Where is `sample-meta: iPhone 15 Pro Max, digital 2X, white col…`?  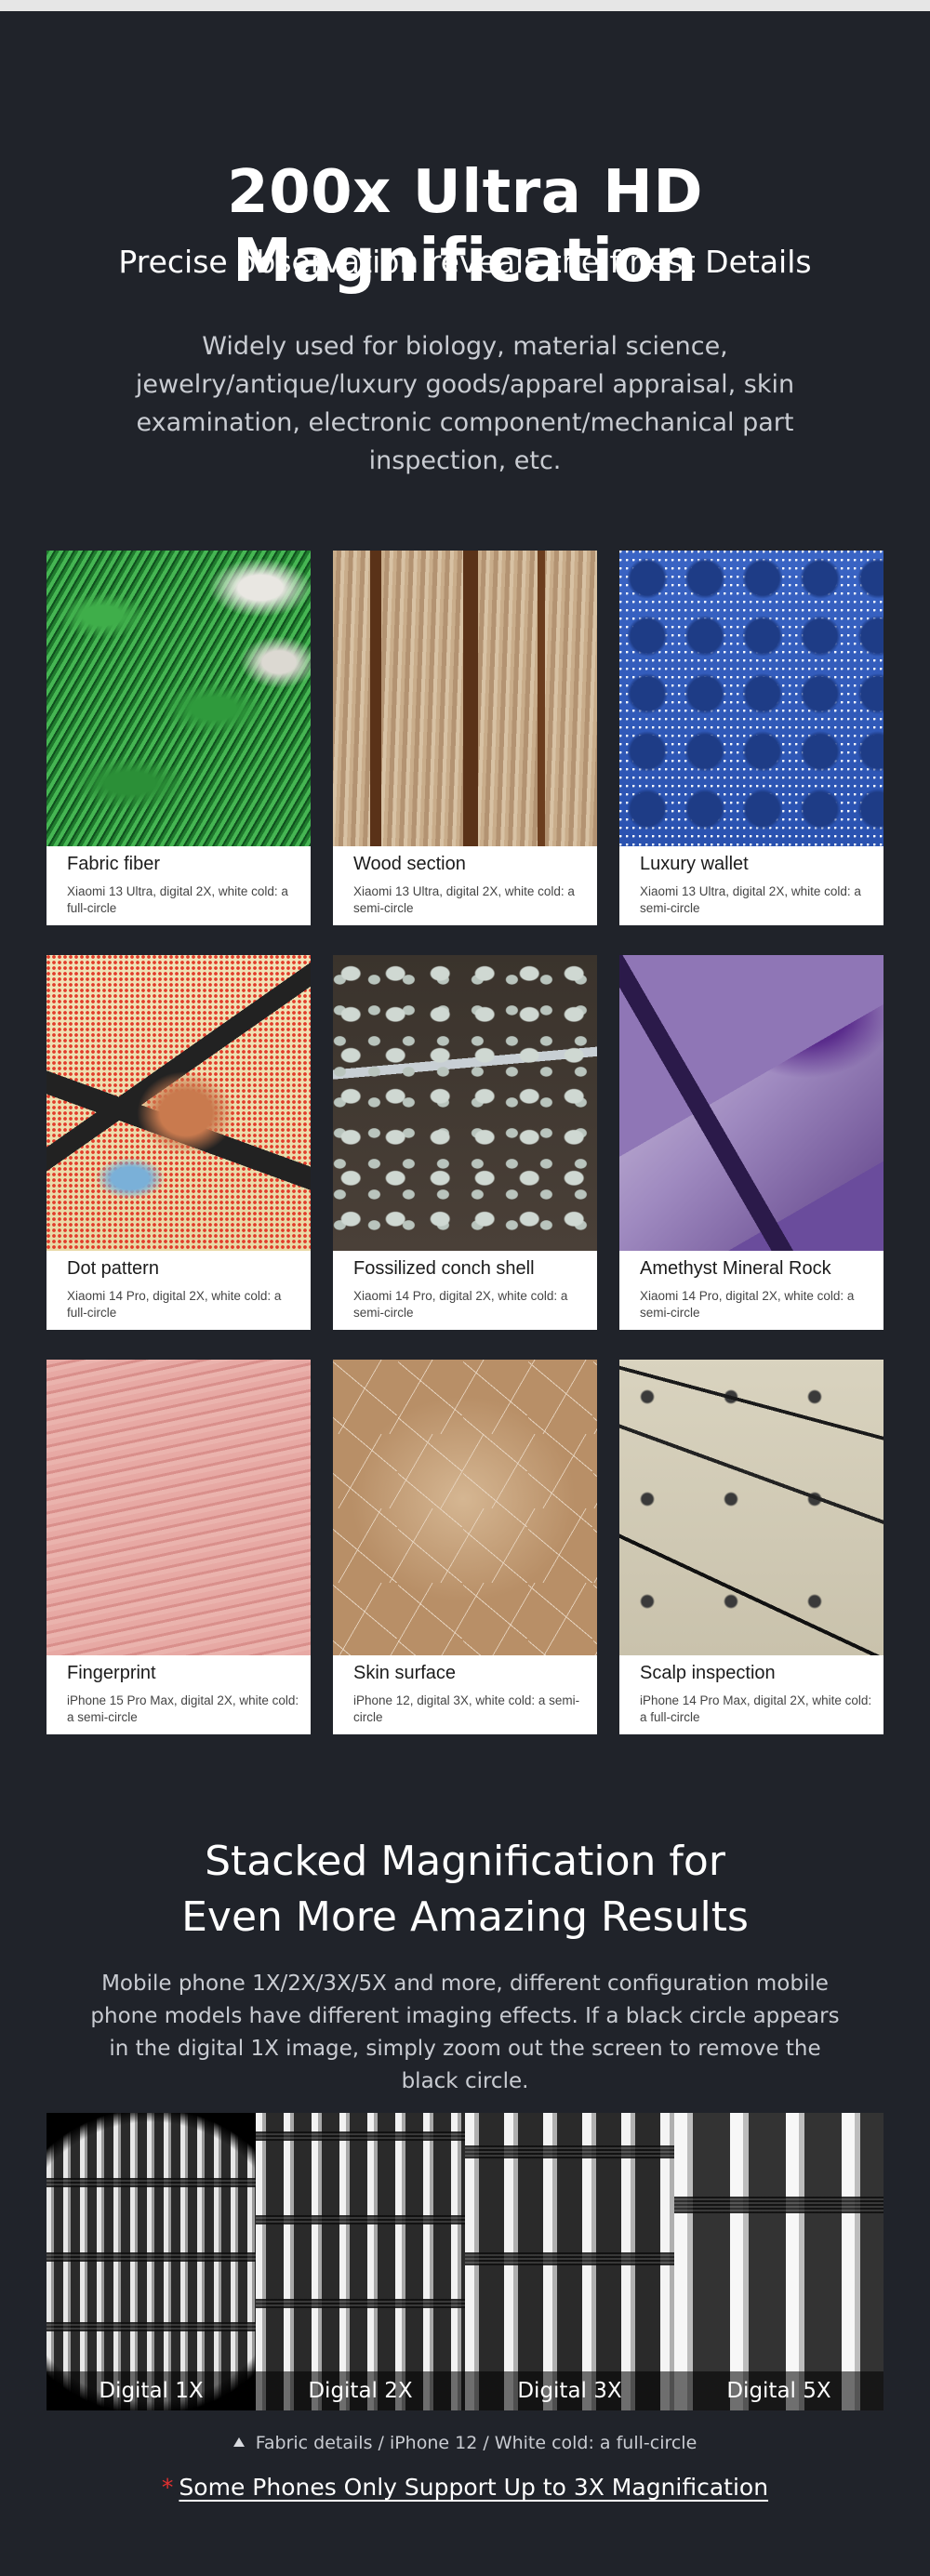
sample-meta: iPhone 15 Pro Max, digital 2X, white col… is located at coordinates (183, 1708).